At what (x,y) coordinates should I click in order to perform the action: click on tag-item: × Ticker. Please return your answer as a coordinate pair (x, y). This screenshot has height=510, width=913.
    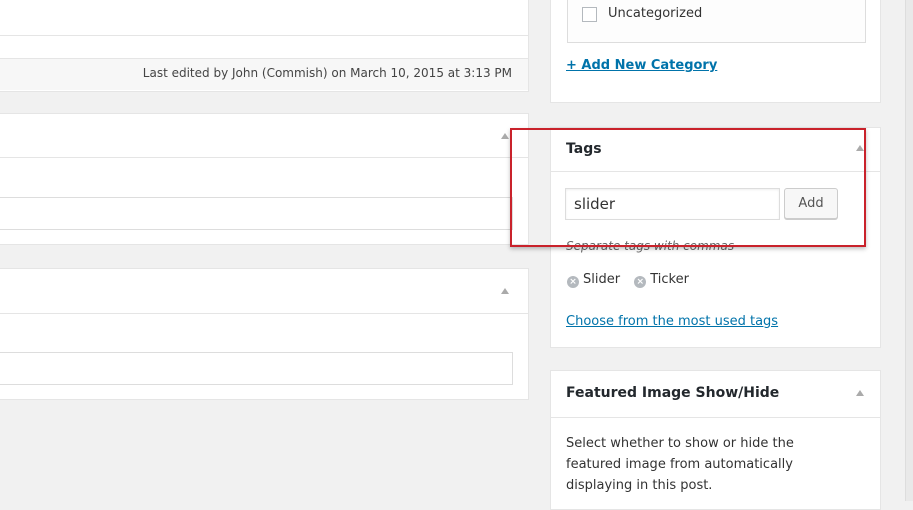
    Looking at the image, I should click on (661, 280).